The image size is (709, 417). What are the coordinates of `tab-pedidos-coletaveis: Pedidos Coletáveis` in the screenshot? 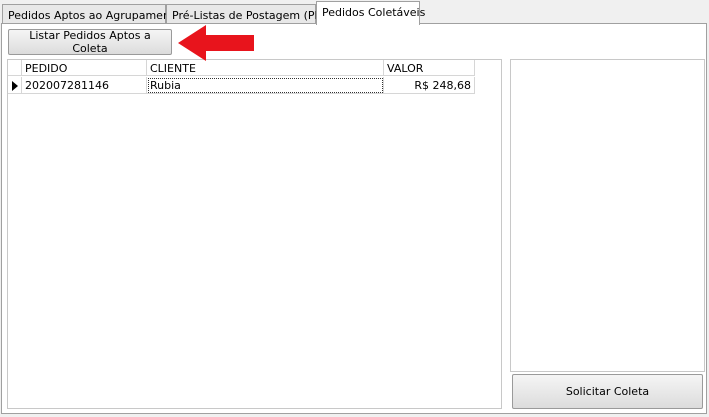 It's located at (370, 13).